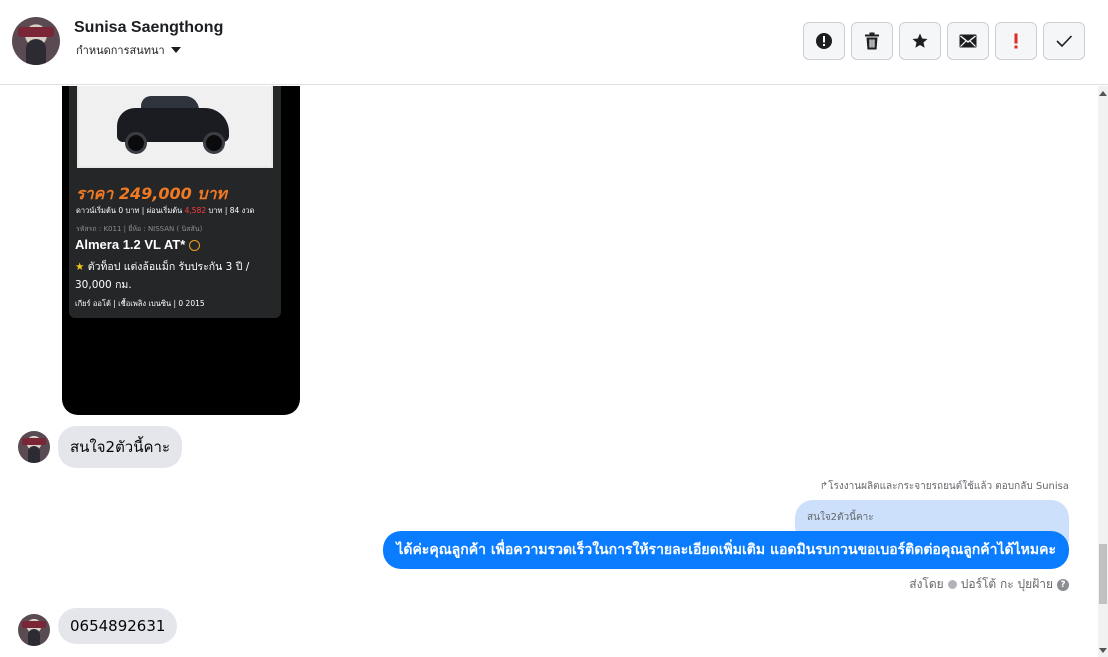 The width and height of the screenshot is (1108, 657). I want to click on contact-avatar, so click(36, 41).